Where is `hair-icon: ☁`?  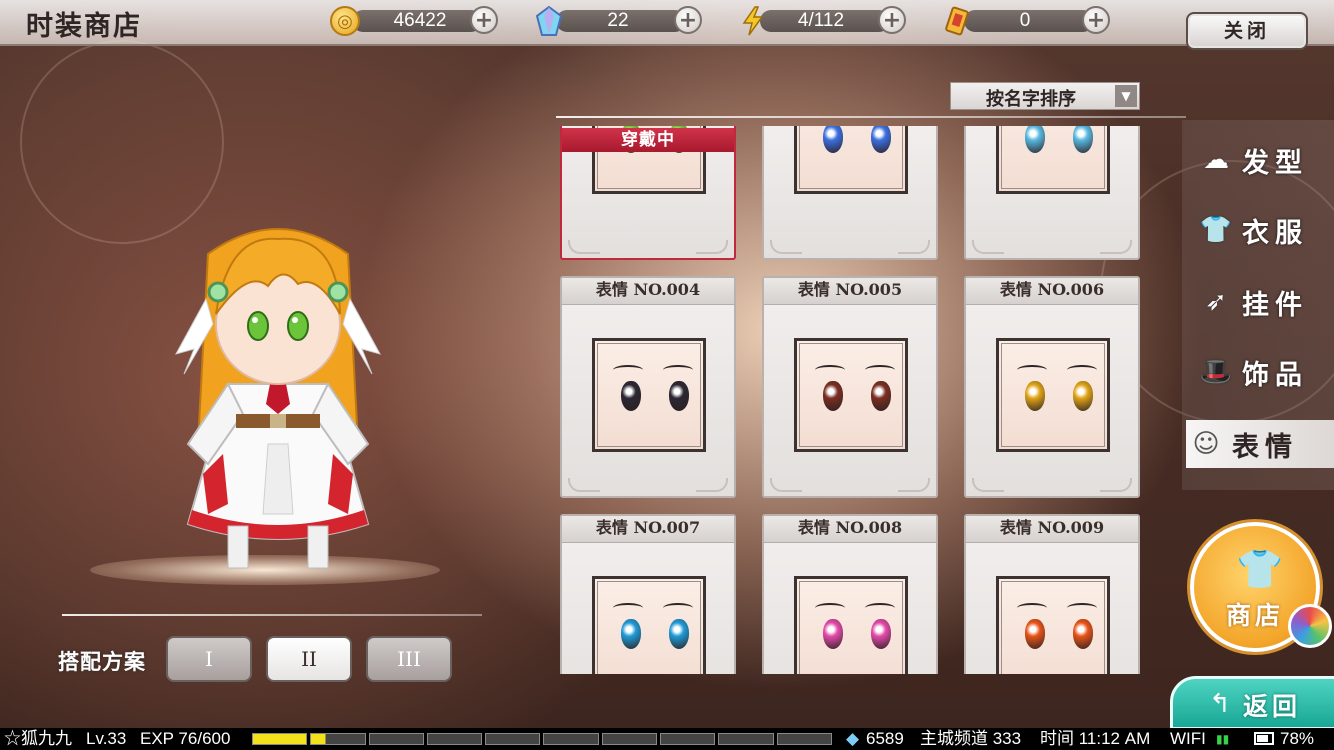 hair-icon: ☁ is located at coordinates (1216, 160).